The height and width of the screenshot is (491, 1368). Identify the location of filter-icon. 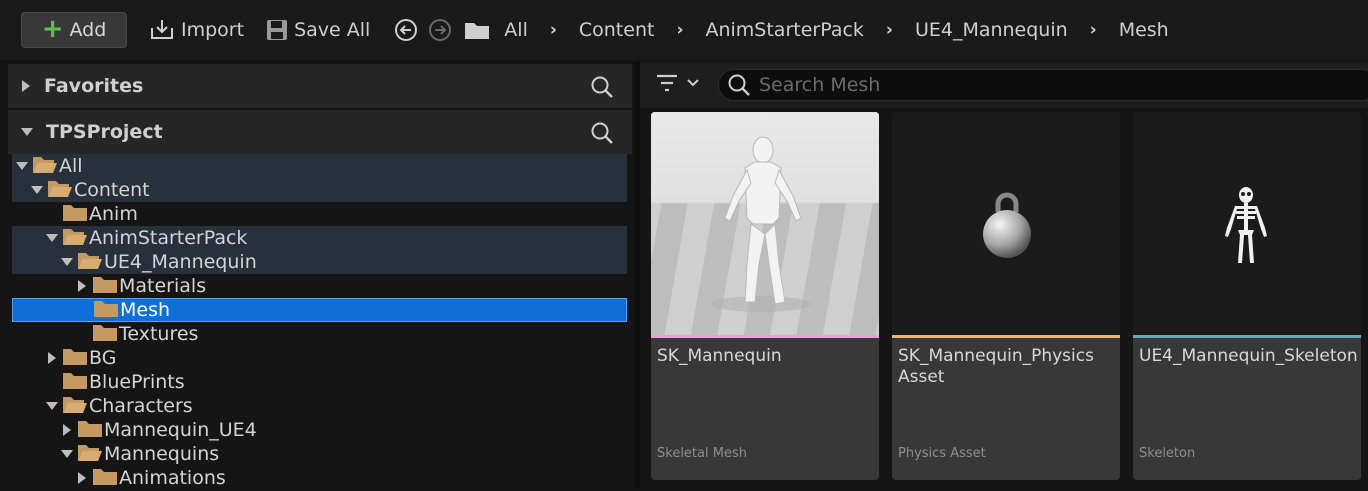
(667, 83).